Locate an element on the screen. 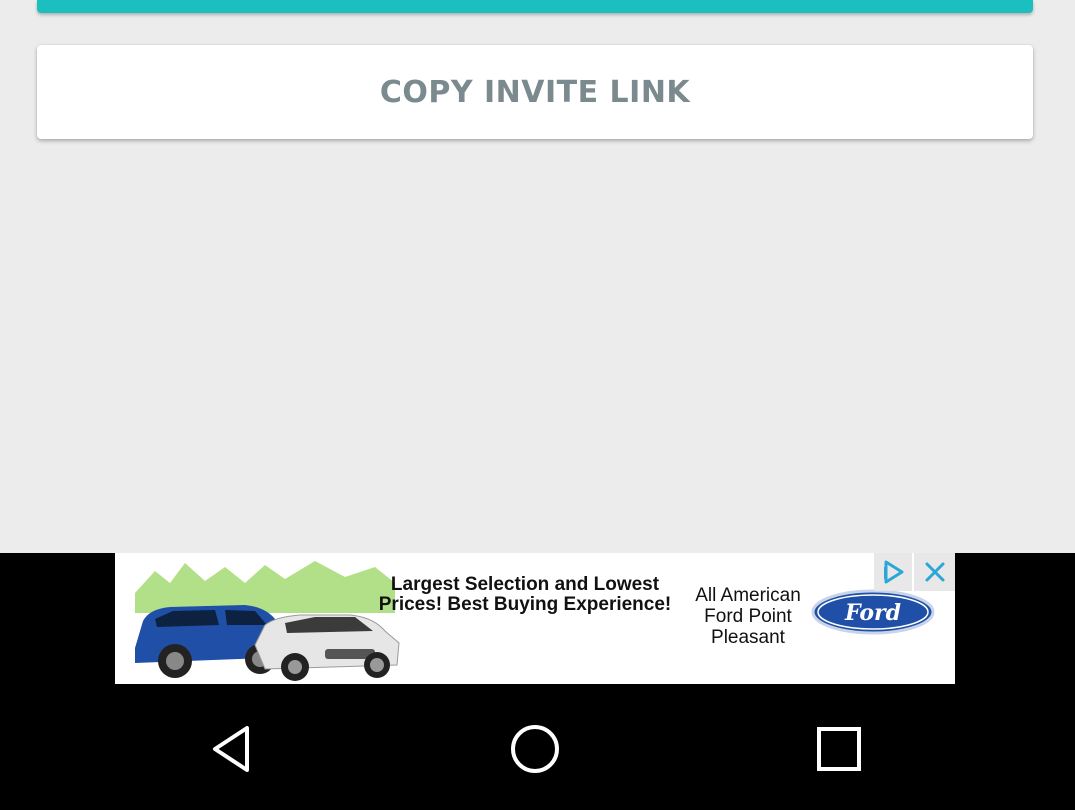 This screenshot has width=1075, height=810. svg-text: Ford is located at coordinates (872, 613).